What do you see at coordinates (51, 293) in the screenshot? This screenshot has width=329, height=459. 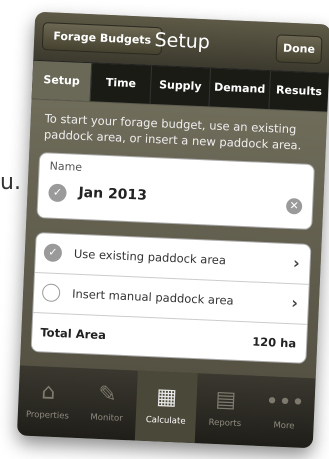 I see `unchecked-radio-icon` at bounding box center [51, 293].